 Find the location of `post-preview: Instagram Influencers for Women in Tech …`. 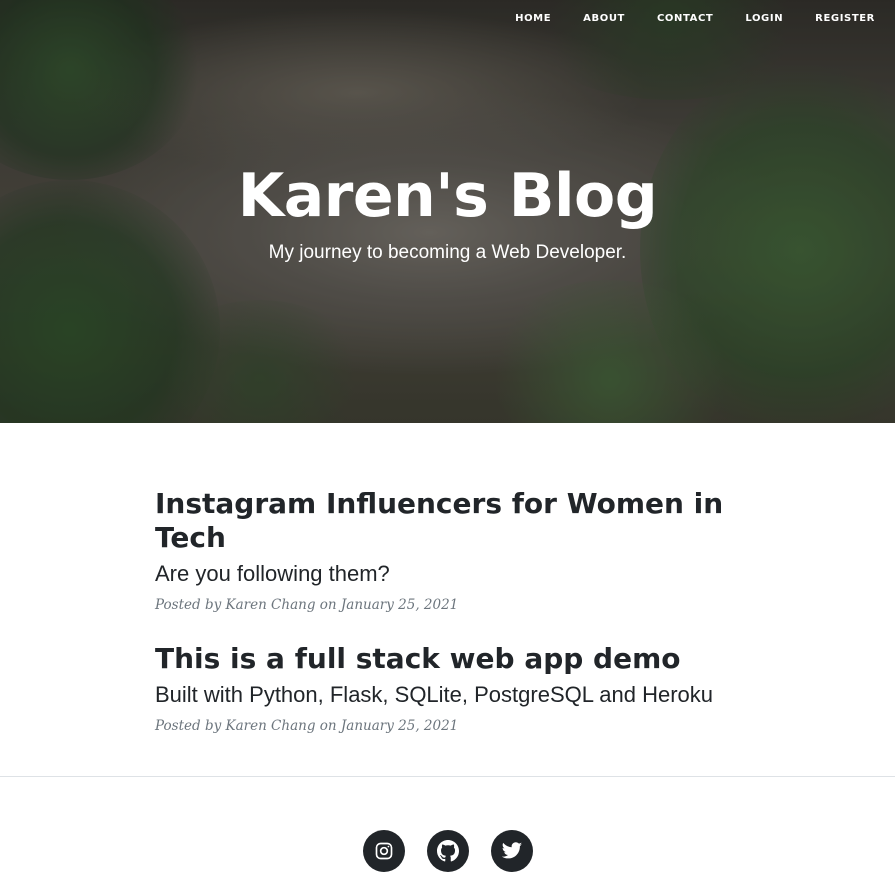

post-preview: Instagram Influencers for Women in Tech … is located at coordinates (447, 550).